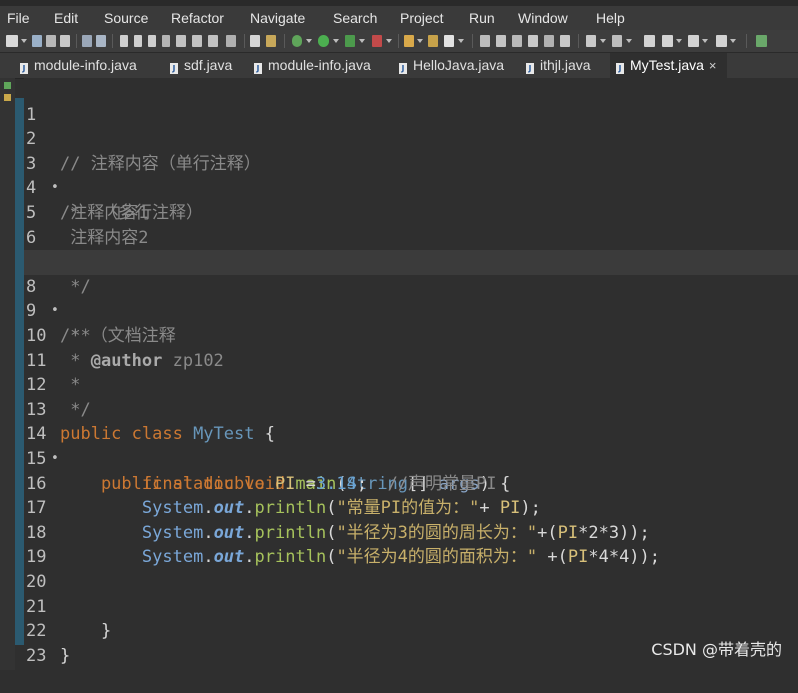 This screenshot has height=693, width=798. Describe the element at coordinates (409, 41) in the screenshot. I see `new-java-project-icon` at that location.